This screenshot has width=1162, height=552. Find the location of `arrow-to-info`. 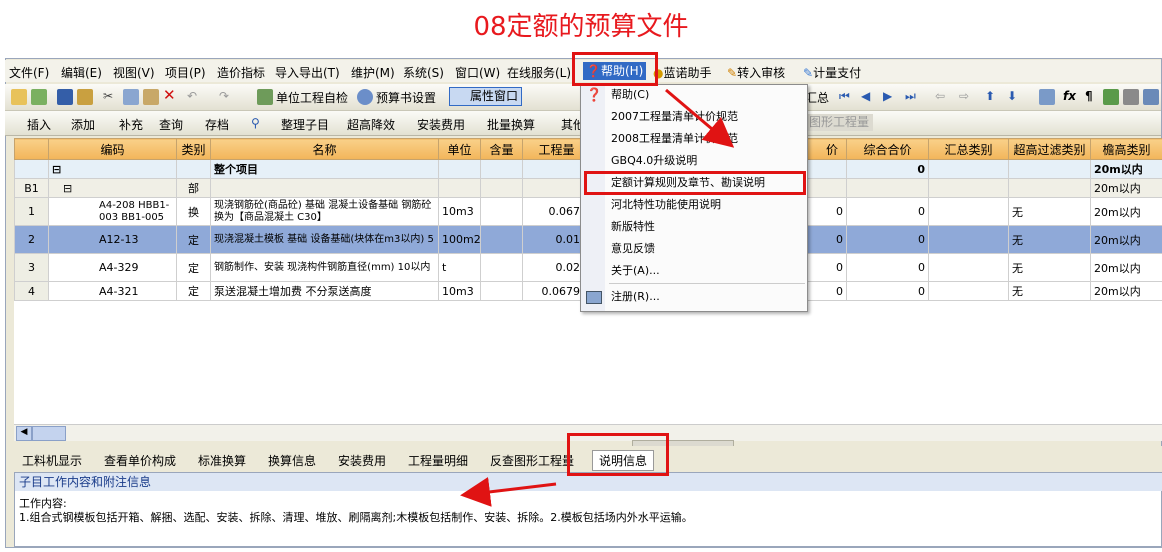

arrow-to-info is located at coordinates (508, 491).